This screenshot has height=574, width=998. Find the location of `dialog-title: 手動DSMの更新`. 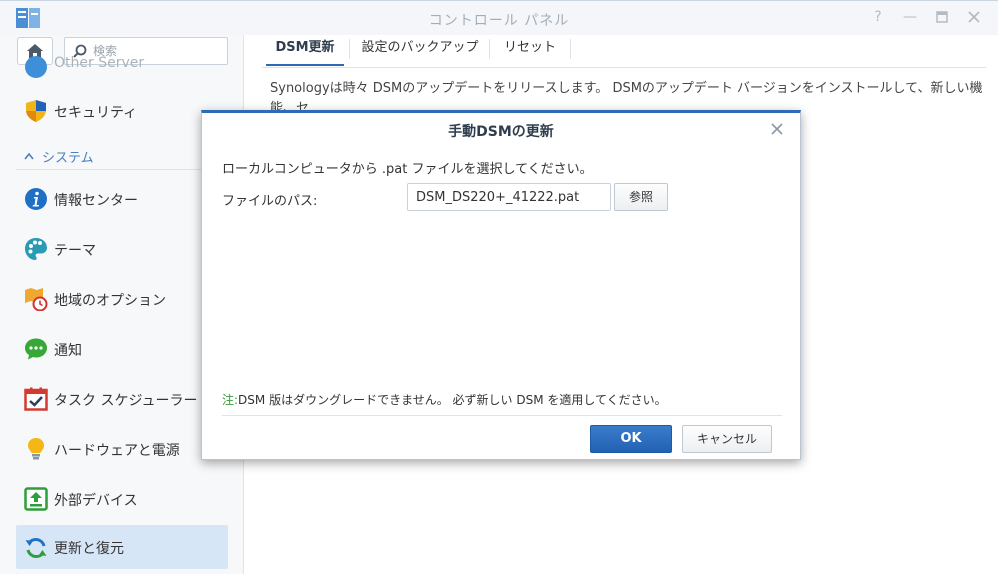

dialog-title: 手動DSMの更新 is located at coordinates (501, 132).